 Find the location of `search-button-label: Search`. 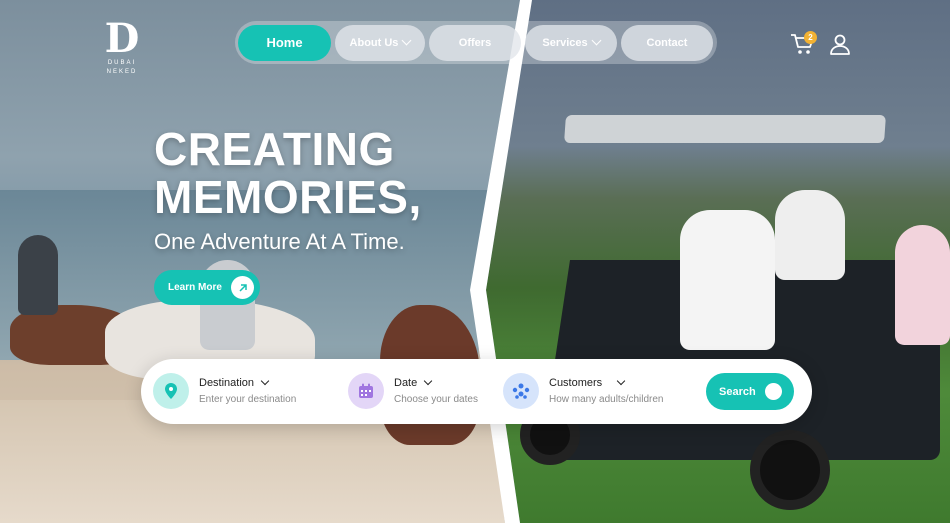

search-button-label: Search is located at coordinates (737, 391).